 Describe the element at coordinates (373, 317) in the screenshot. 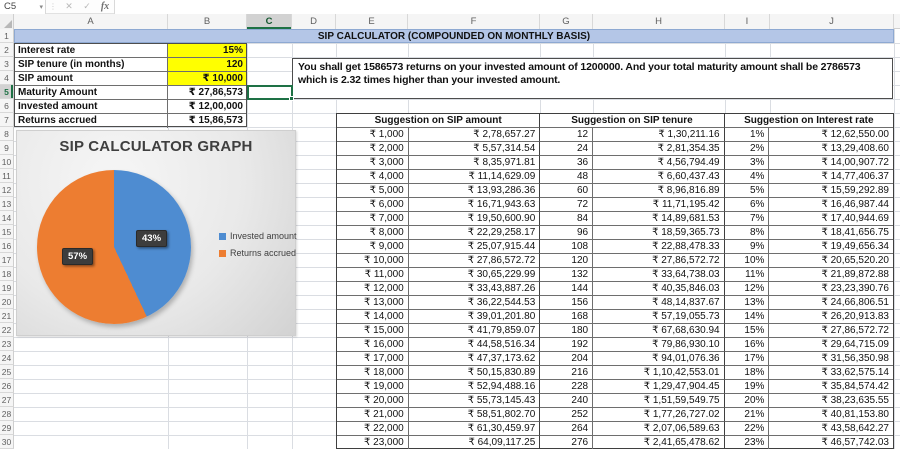

I see `table-cell: ₹ 14,000` at that location.